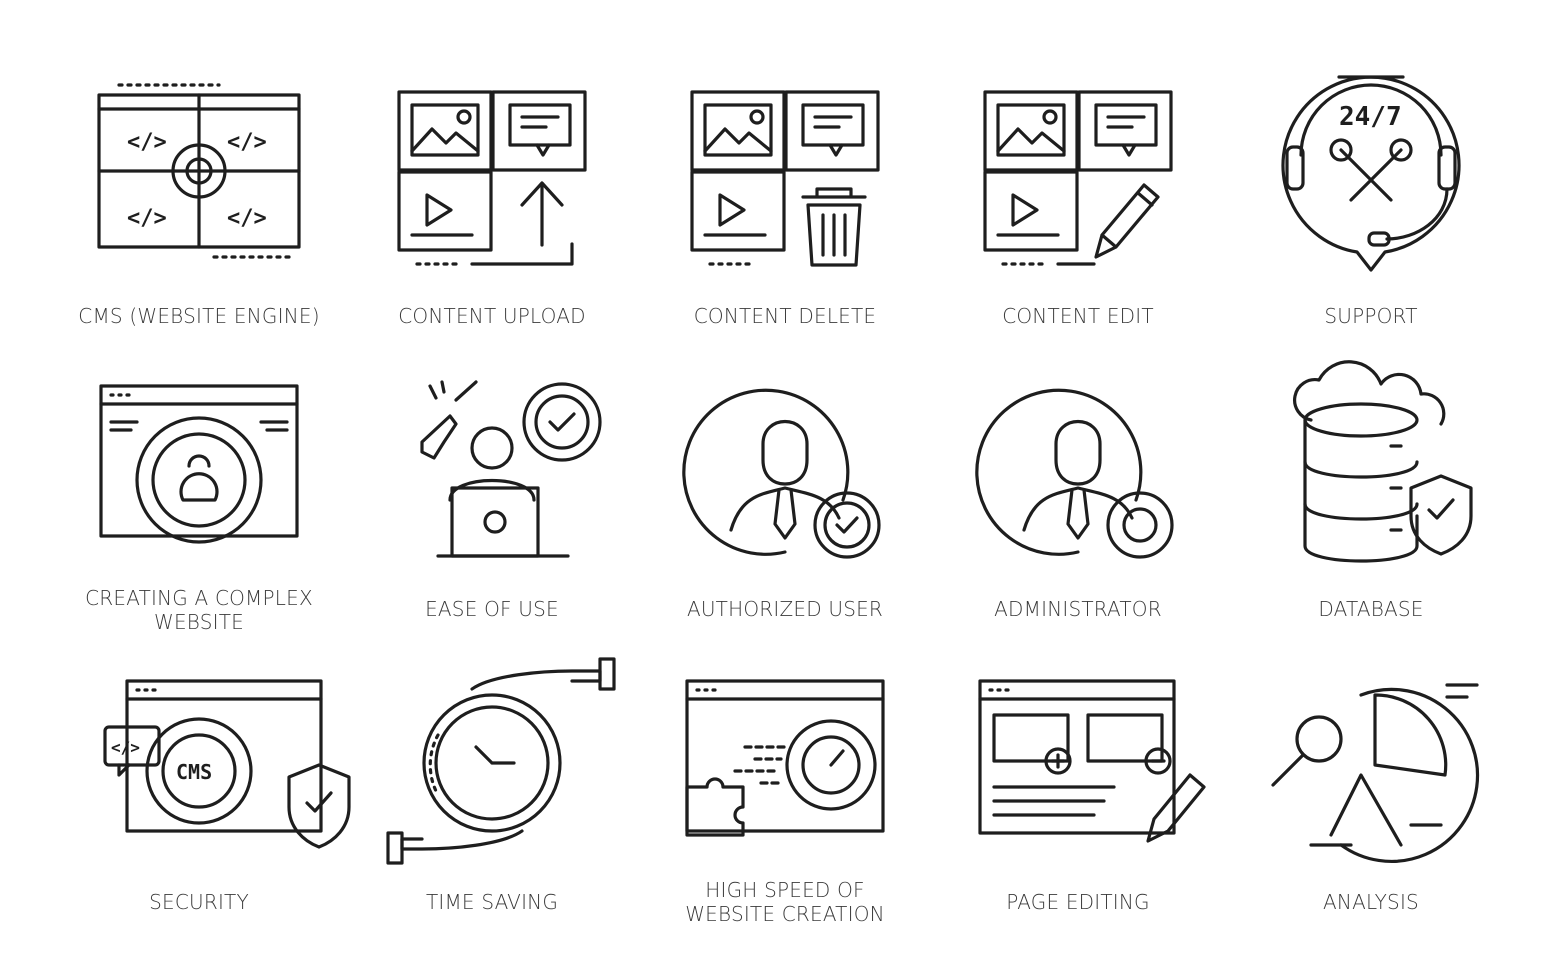  What do you see at coordinates (785, 316) in the screenshot?
I see `icon-label: CONTENT DELETE` at bounding box center [785, 316].